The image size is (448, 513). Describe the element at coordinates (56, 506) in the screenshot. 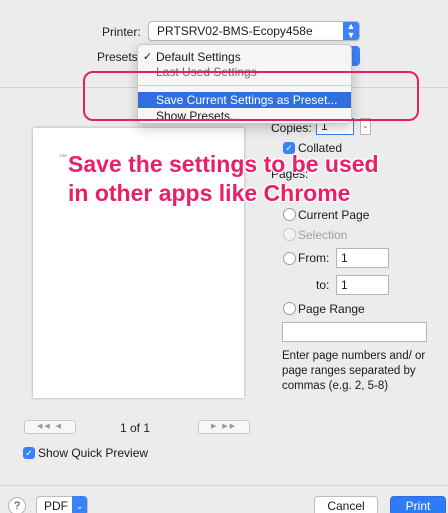

I see `pdf-label: PDF` at that location.